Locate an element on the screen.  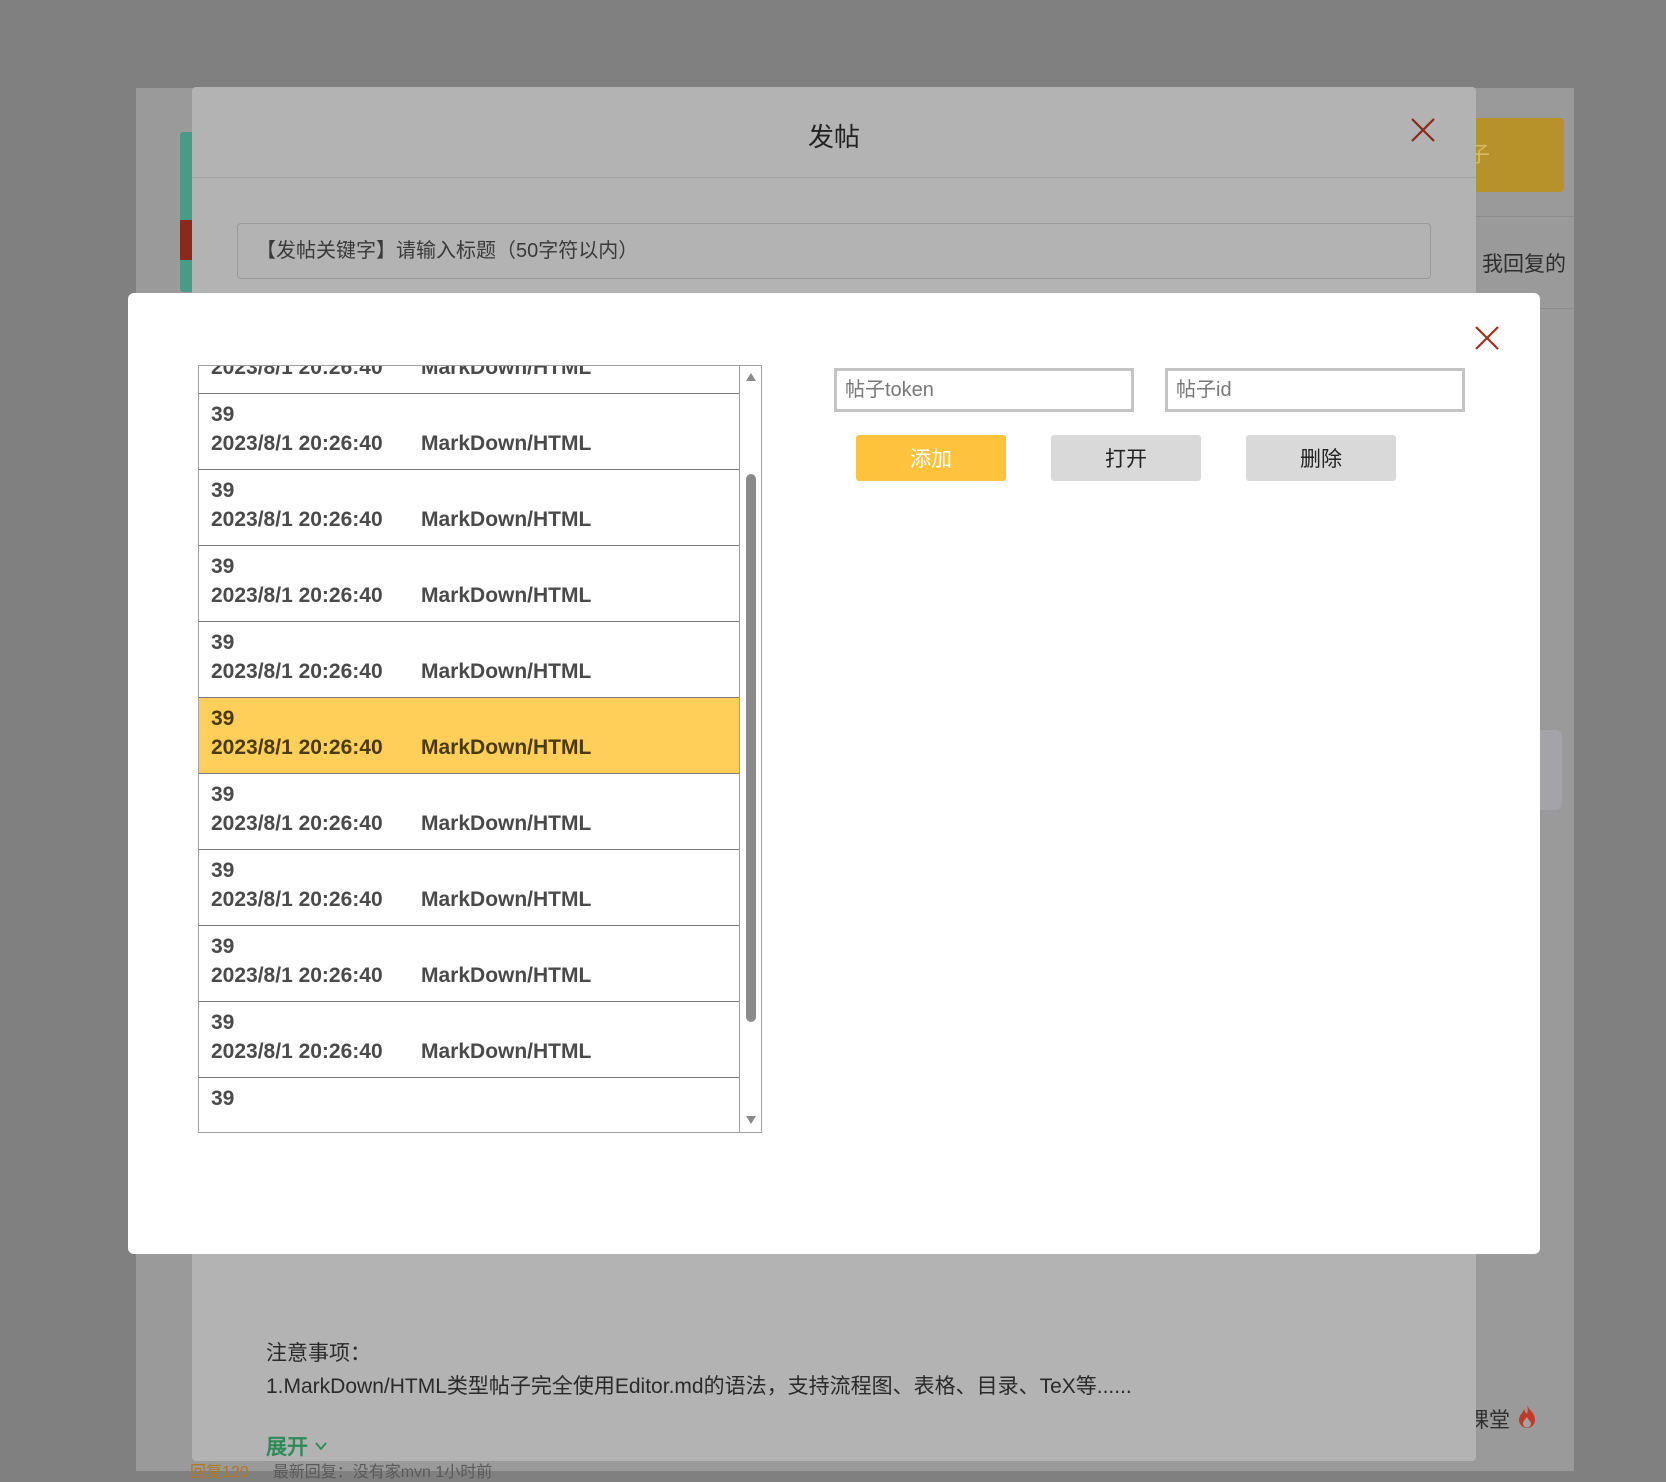
background-reply-tab: 我回复的 is located at coordinates (1524, 264).